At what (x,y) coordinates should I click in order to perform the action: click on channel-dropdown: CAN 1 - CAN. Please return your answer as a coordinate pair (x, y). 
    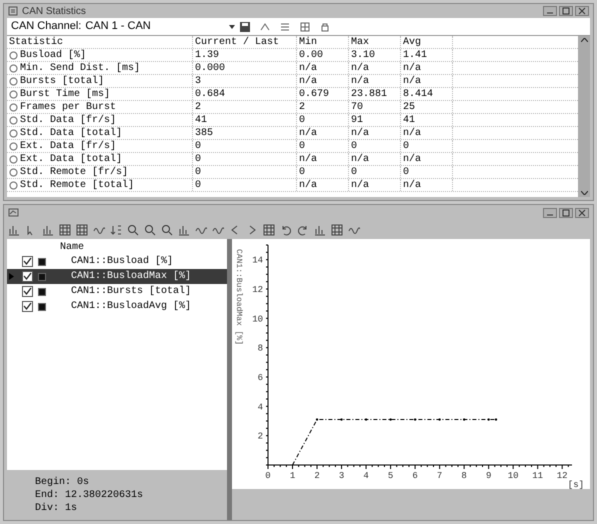
    Looking at the image, I should click on (160, 26).